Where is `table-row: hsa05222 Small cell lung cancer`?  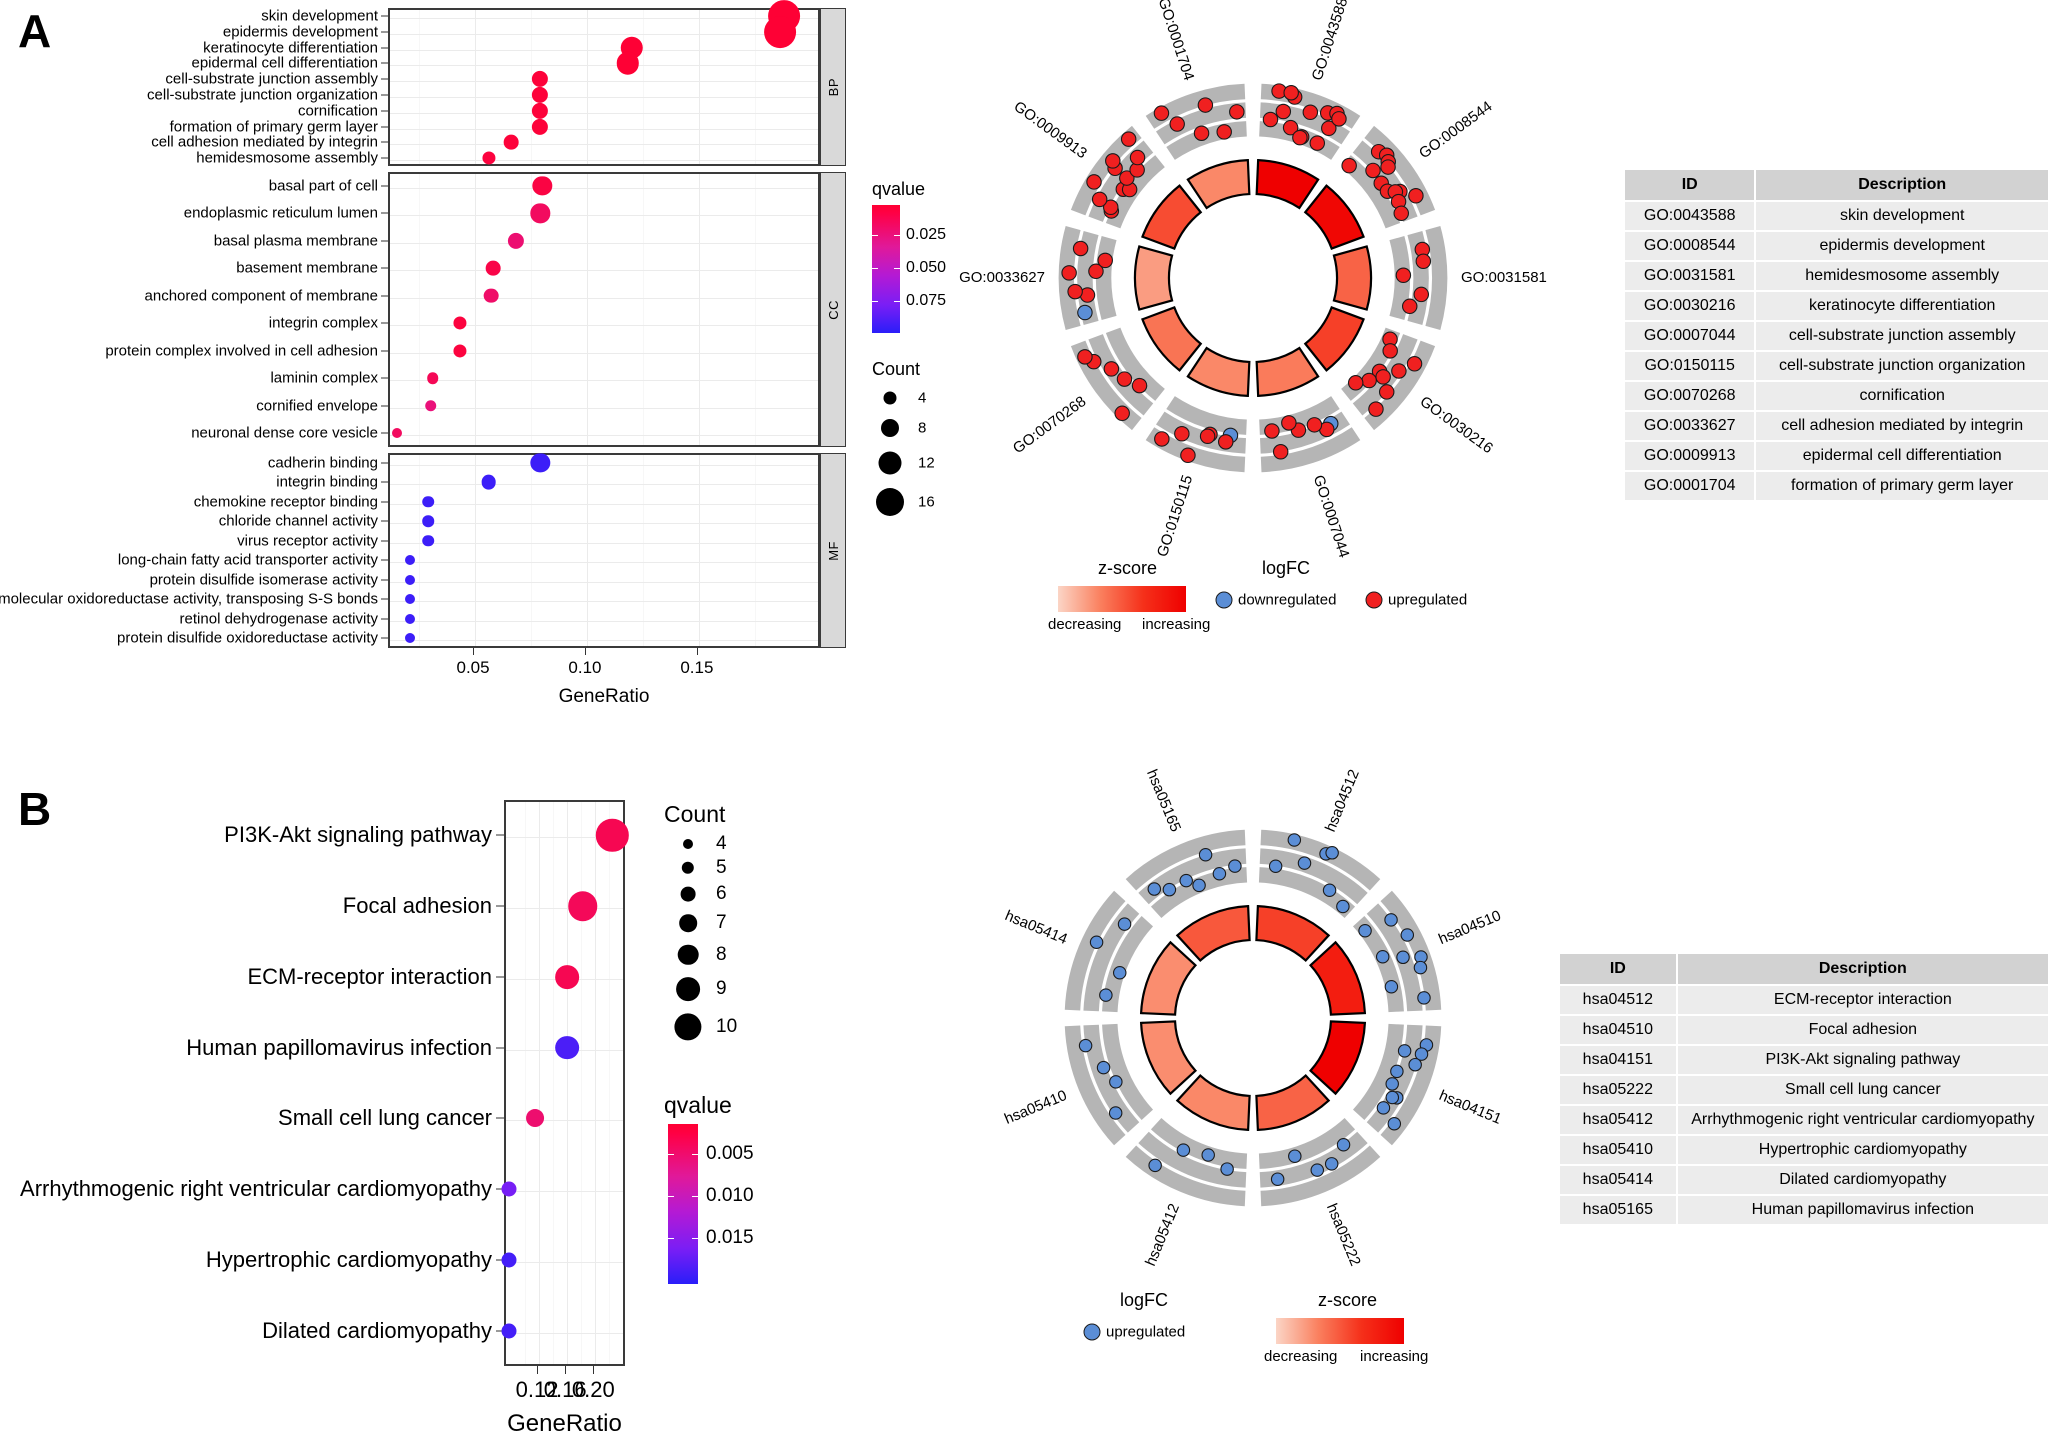
table-row: hsa05222 Small cell lung cancer is located at coordinates (1804, 1090).